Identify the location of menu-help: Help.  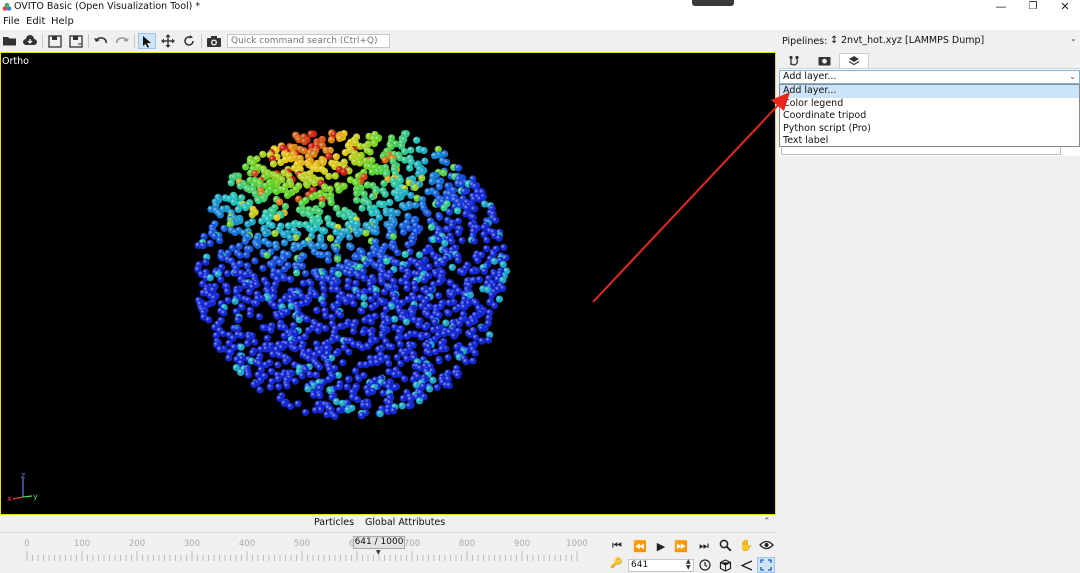
(62, 21).